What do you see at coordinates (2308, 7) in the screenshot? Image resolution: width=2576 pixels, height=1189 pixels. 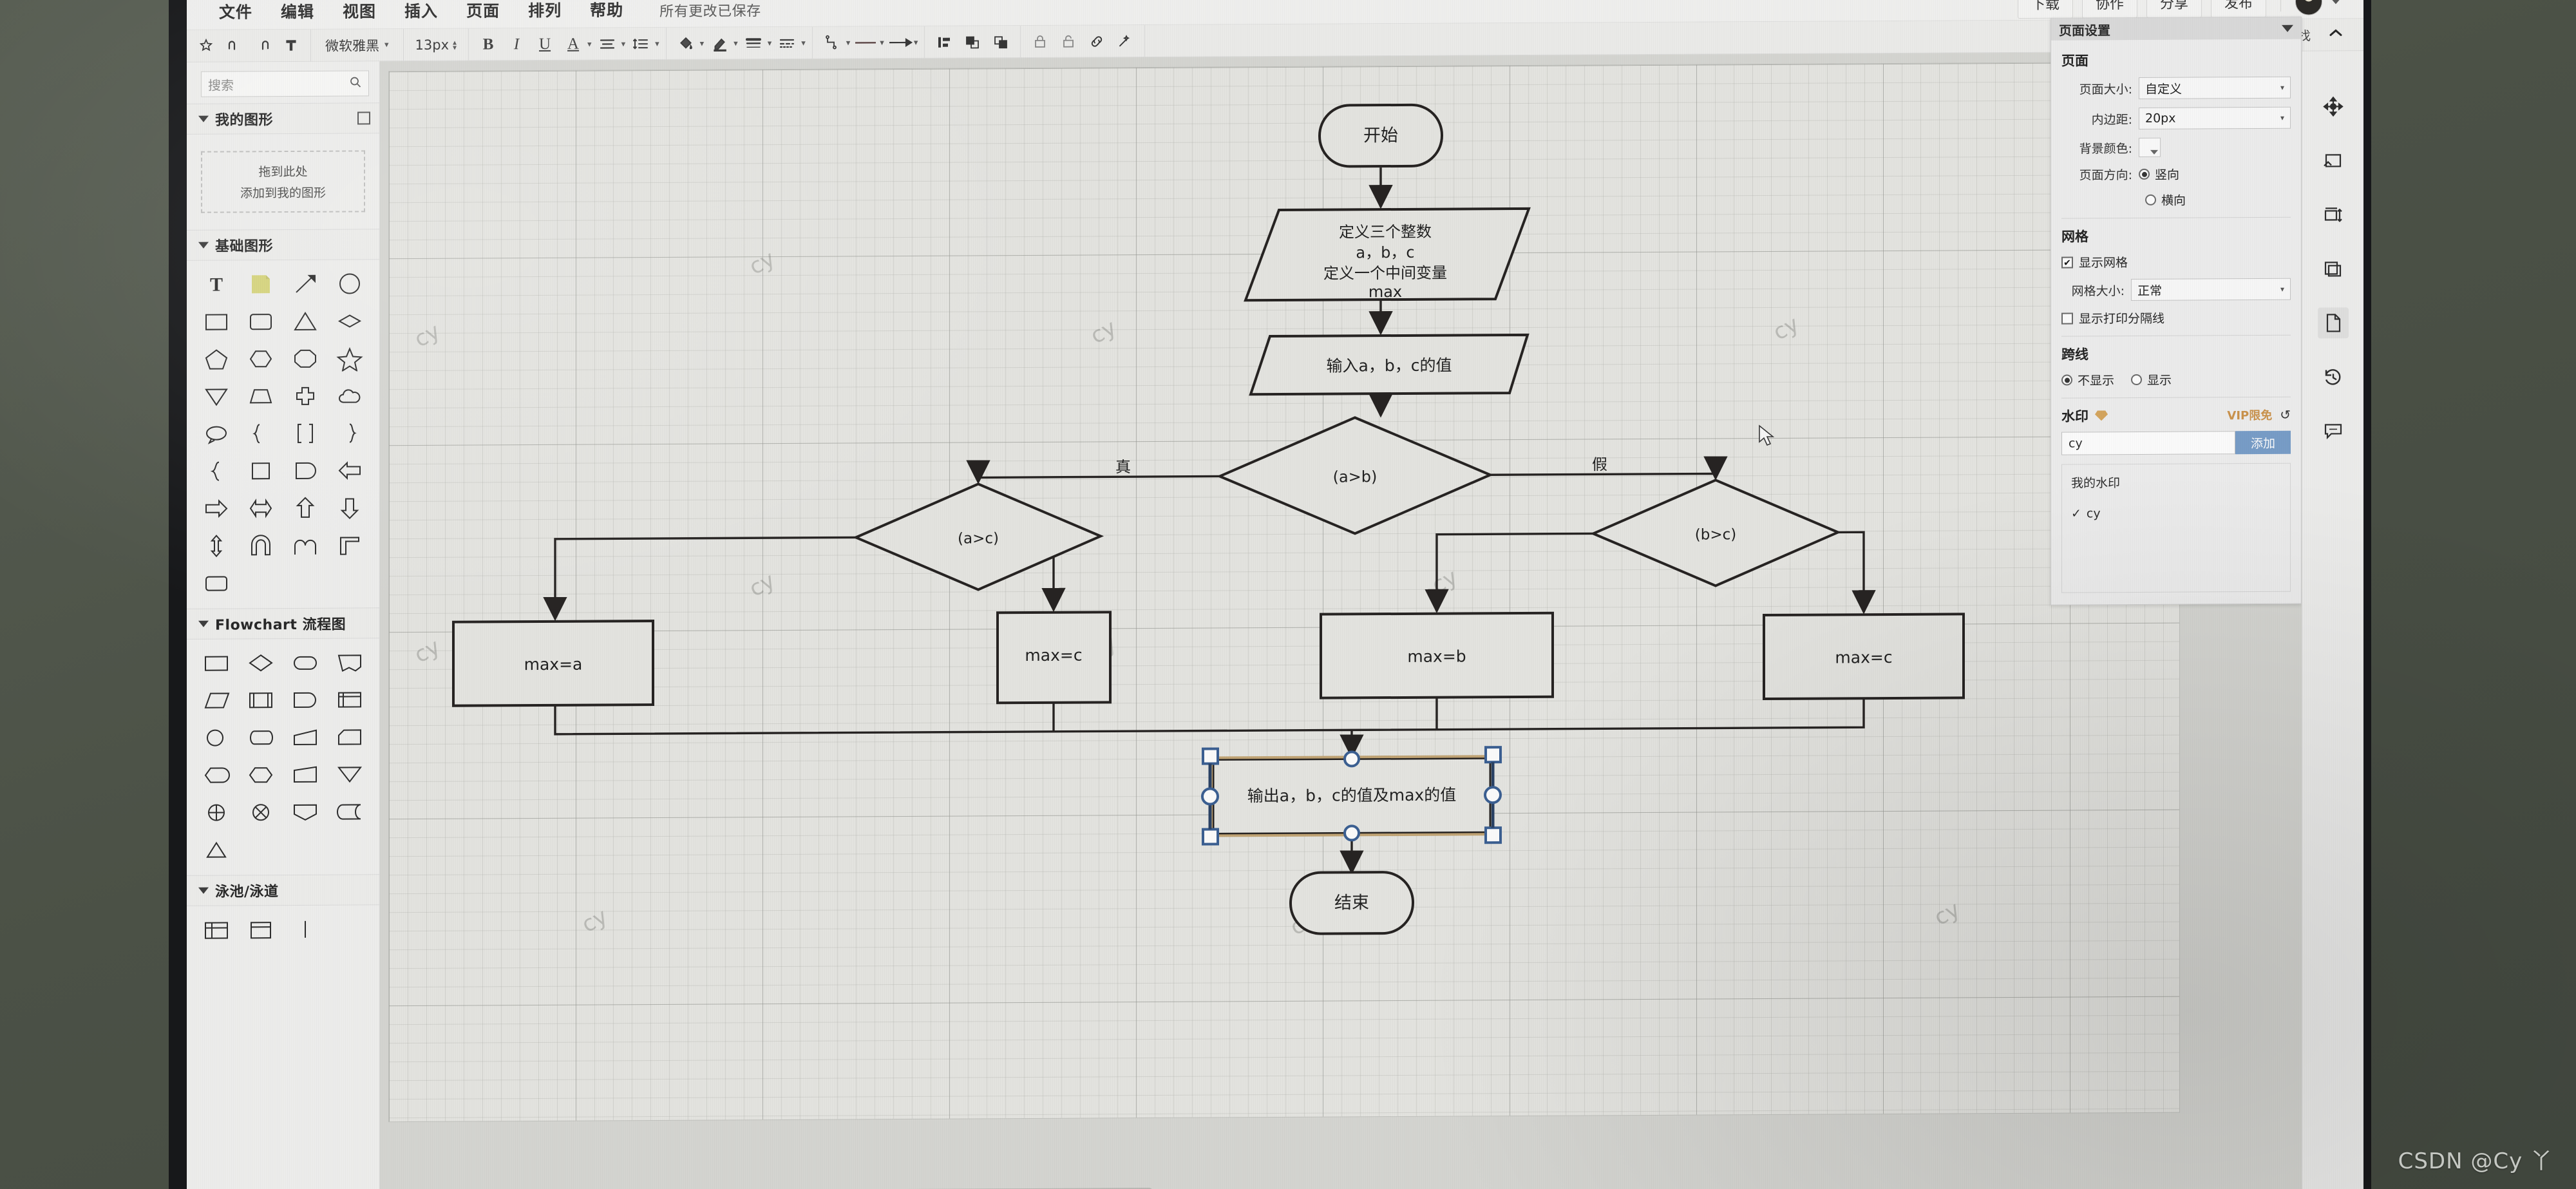 I see `avatar` at bounding box center [2308, 7].